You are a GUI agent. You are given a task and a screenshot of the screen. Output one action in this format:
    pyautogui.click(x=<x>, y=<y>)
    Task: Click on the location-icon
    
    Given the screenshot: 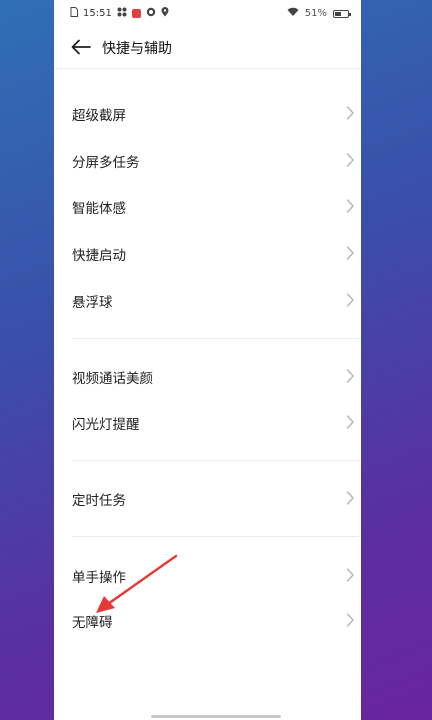 What is the action you would take?
    pyautogui.click(x=165, y=13)
    